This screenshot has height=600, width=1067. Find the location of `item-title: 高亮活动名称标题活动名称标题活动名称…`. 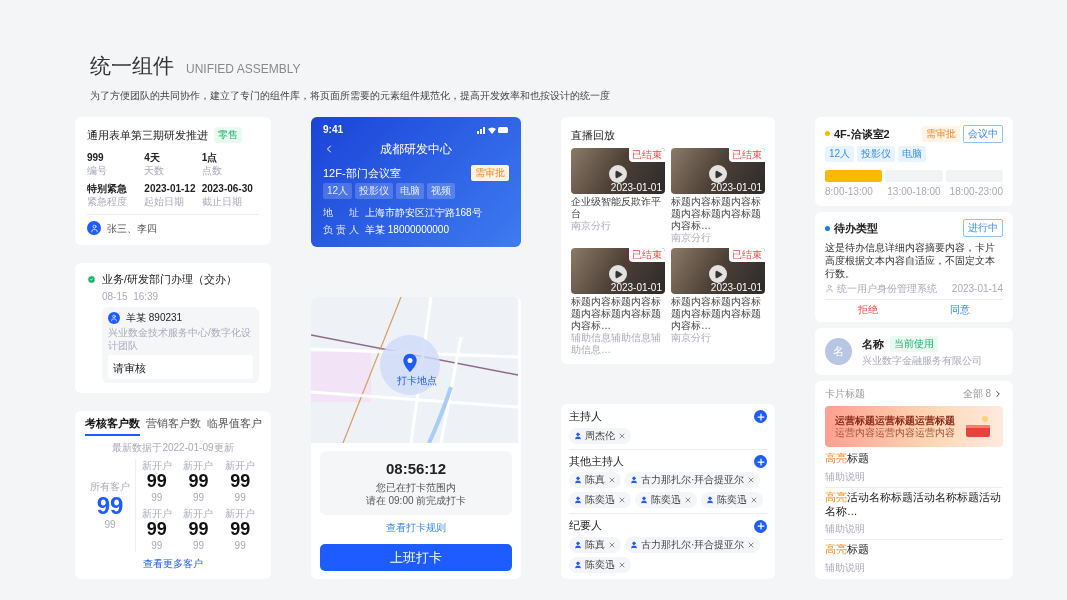

item-title: 高亮活动名称标题活动名称标题活动名称… is located at coordinates (914, 505).